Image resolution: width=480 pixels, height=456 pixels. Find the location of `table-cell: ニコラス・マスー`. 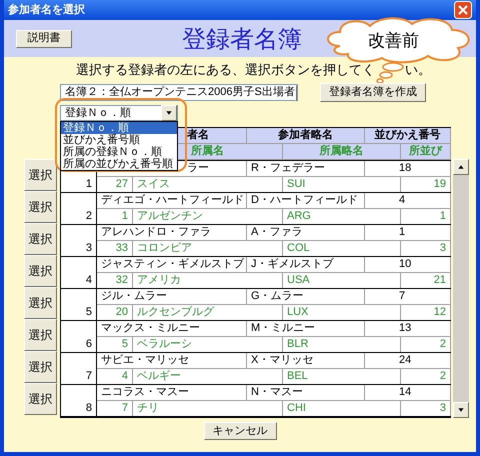

table-cell: ニコラス・マスー is located at coordinates (172, 393).